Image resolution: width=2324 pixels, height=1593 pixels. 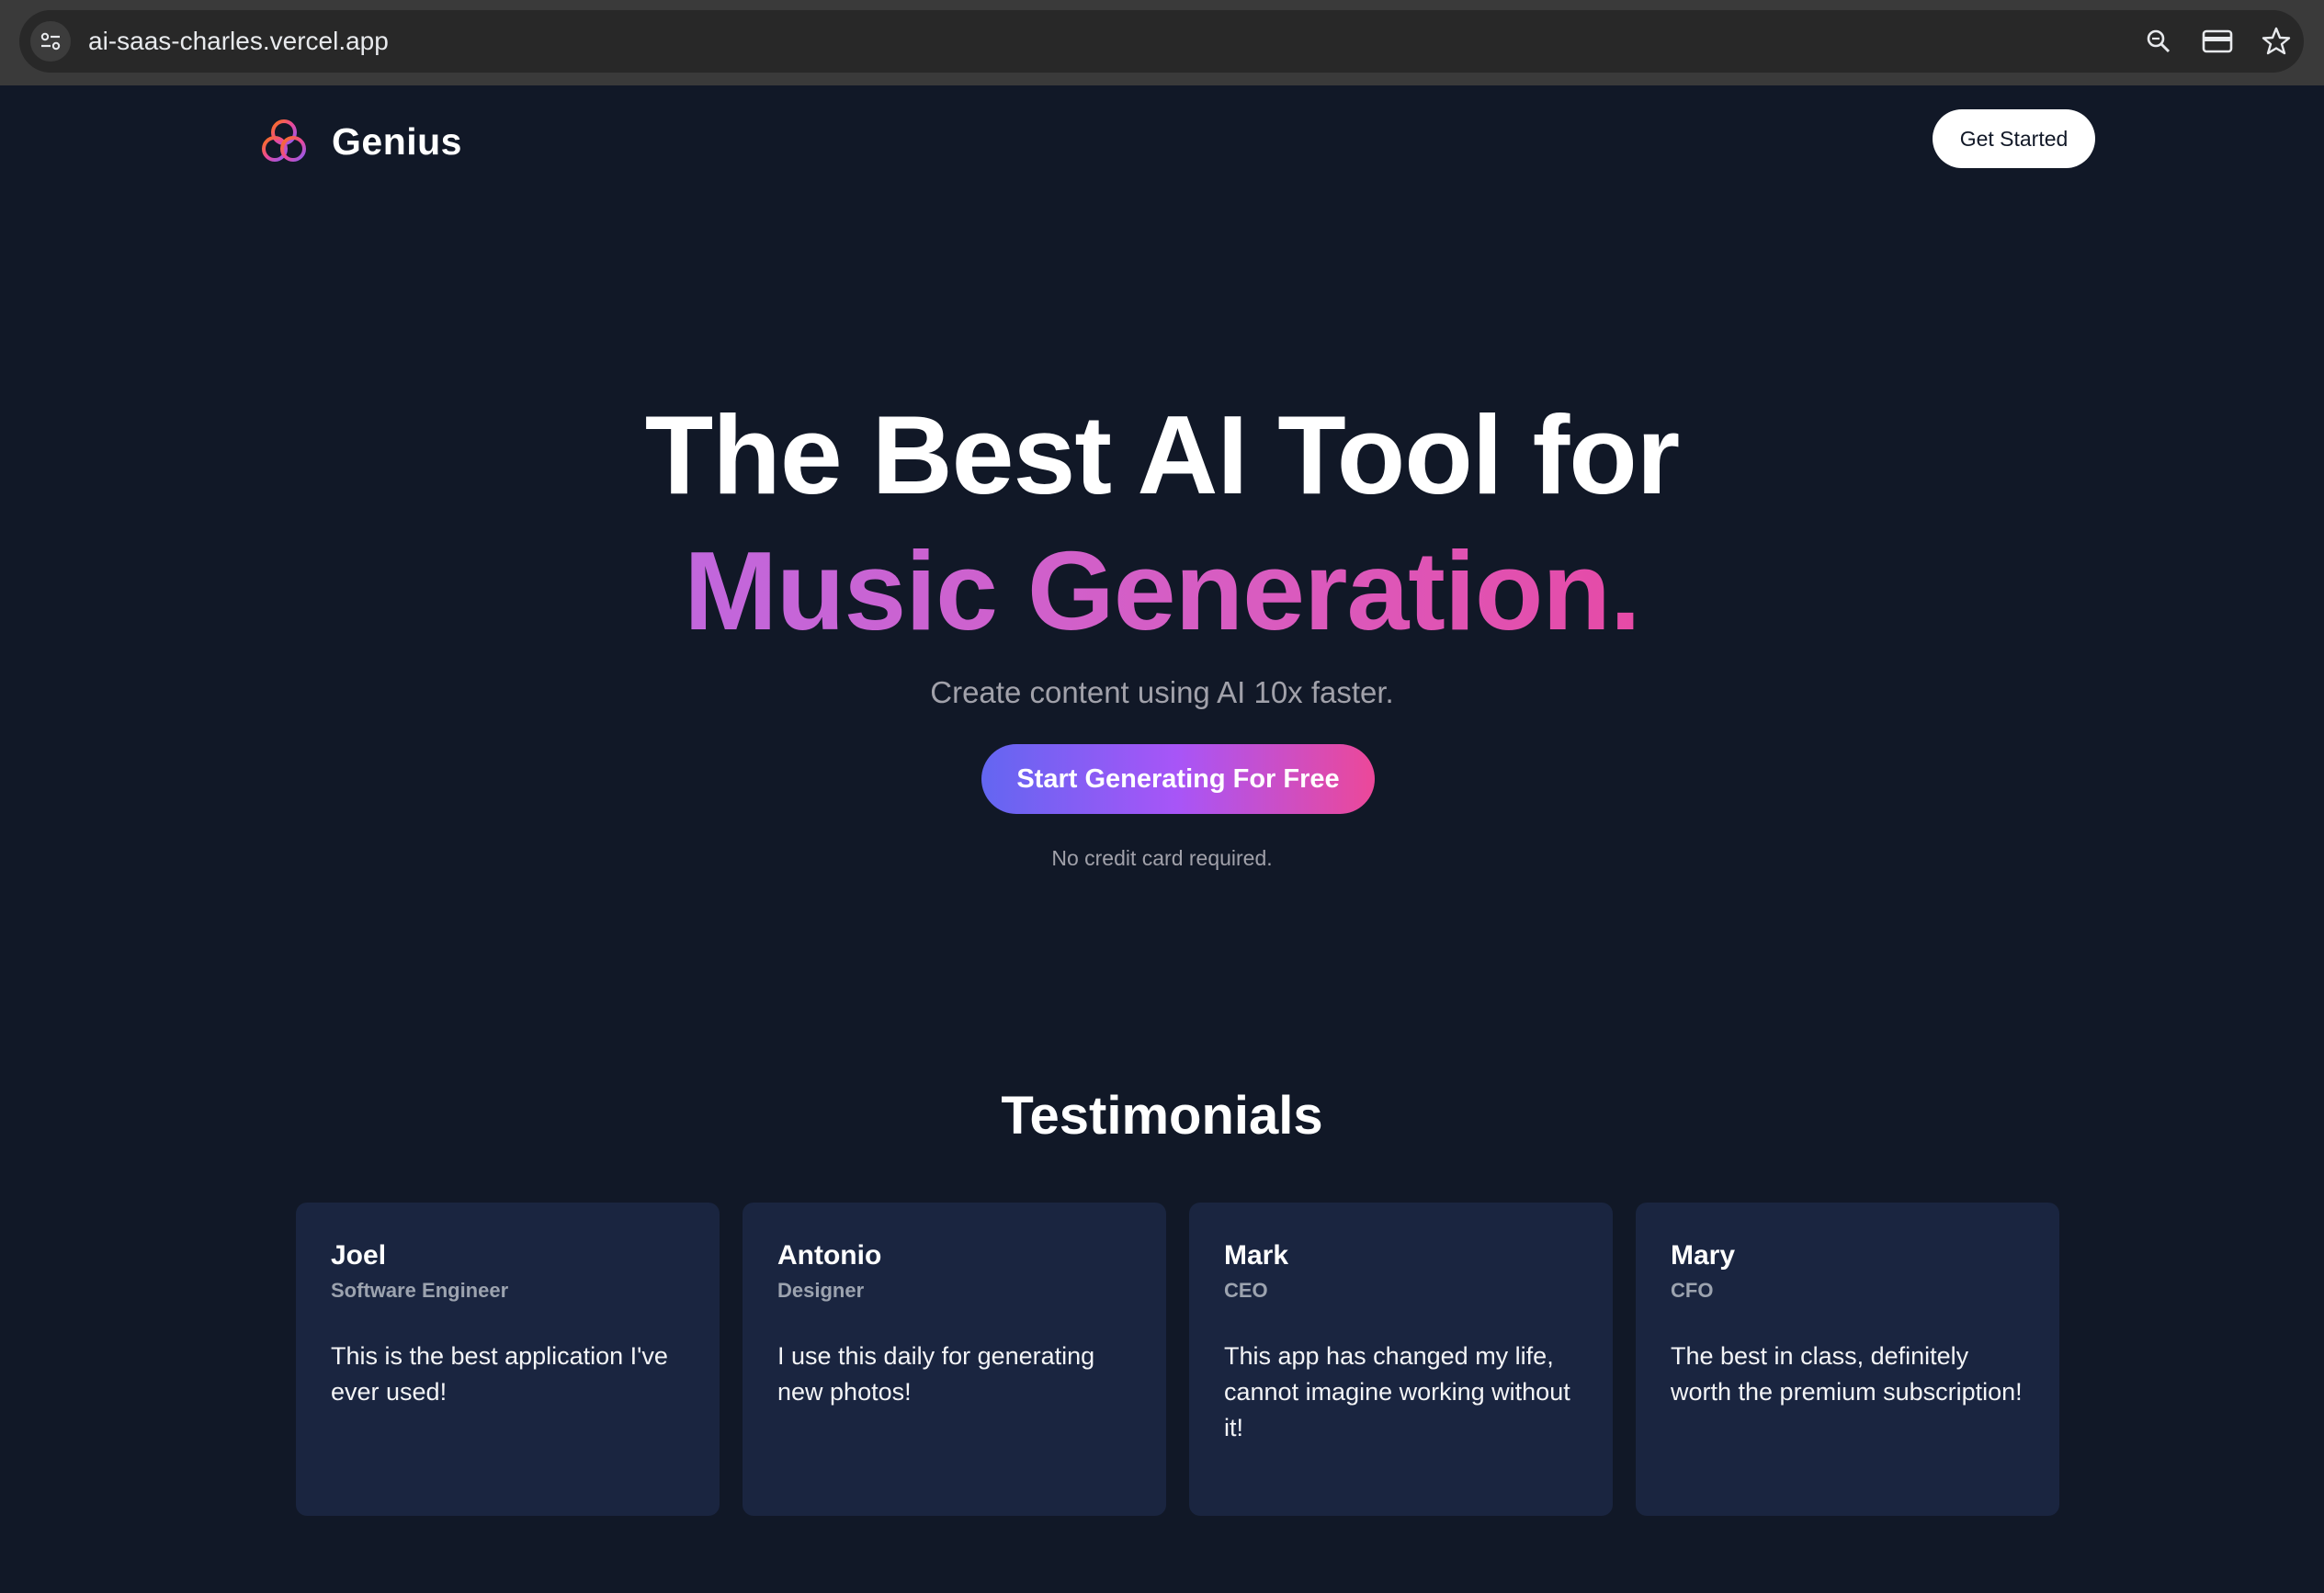 What do you see at coordinates (397, 141) in the screenshot?
I see `brand-name: Genius` at bounding box center [397, 141].